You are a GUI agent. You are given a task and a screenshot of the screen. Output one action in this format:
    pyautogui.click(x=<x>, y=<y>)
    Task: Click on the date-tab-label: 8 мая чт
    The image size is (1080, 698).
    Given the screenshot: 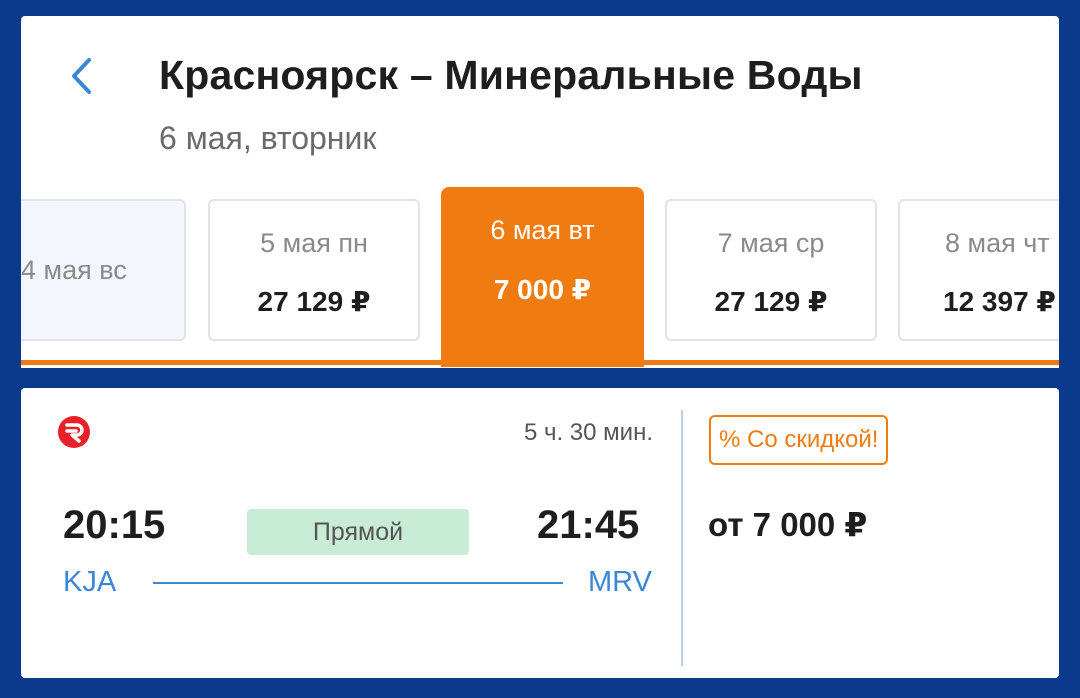 What is the action you would take?
    pyautogui.click(x=997, y=243)
    